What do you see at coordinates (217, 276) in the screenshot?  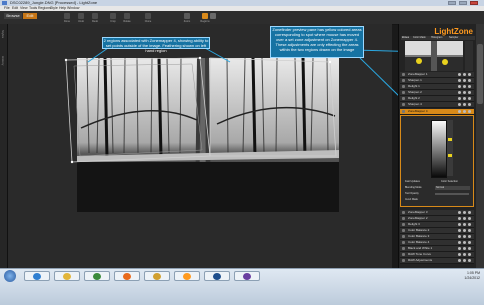 I see `taskbar-photoshop` at bounding box center [217, 276].